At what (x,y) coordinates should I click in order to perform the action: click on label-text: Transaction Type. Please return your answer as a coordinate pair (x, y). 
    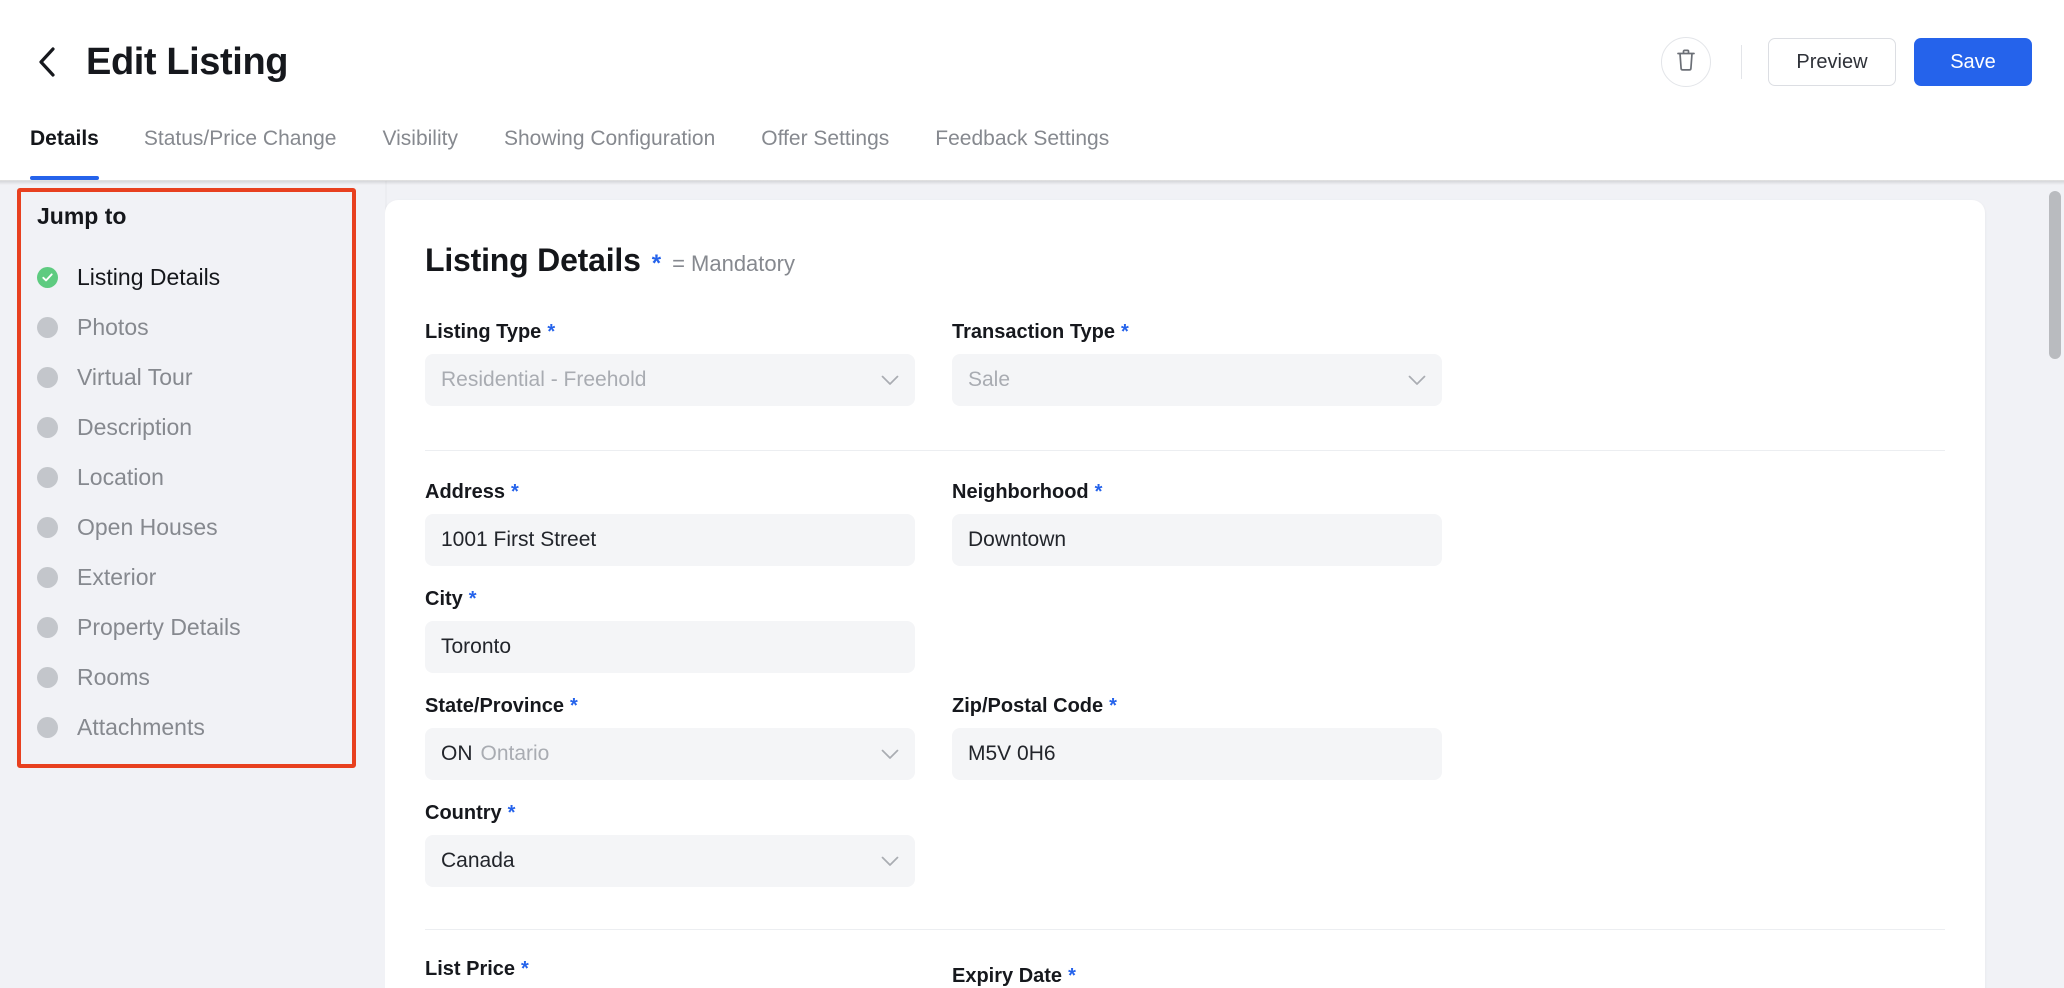
    Looking at the image, I should click on (1034, 332).